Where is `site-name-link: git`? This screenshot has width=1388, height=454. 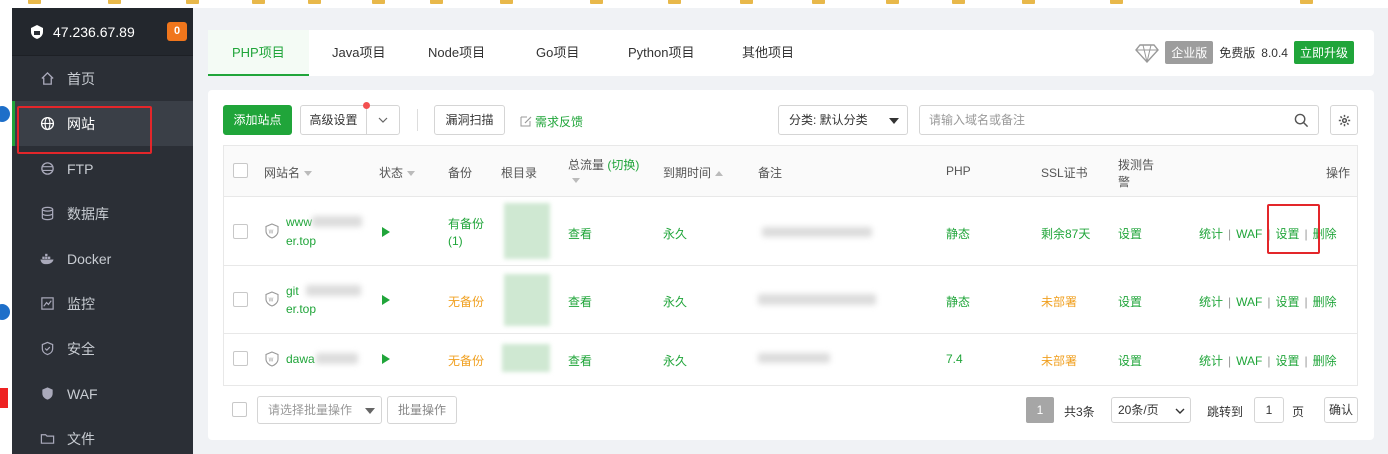 site-name-link: git is located at coordinates (292, 291).